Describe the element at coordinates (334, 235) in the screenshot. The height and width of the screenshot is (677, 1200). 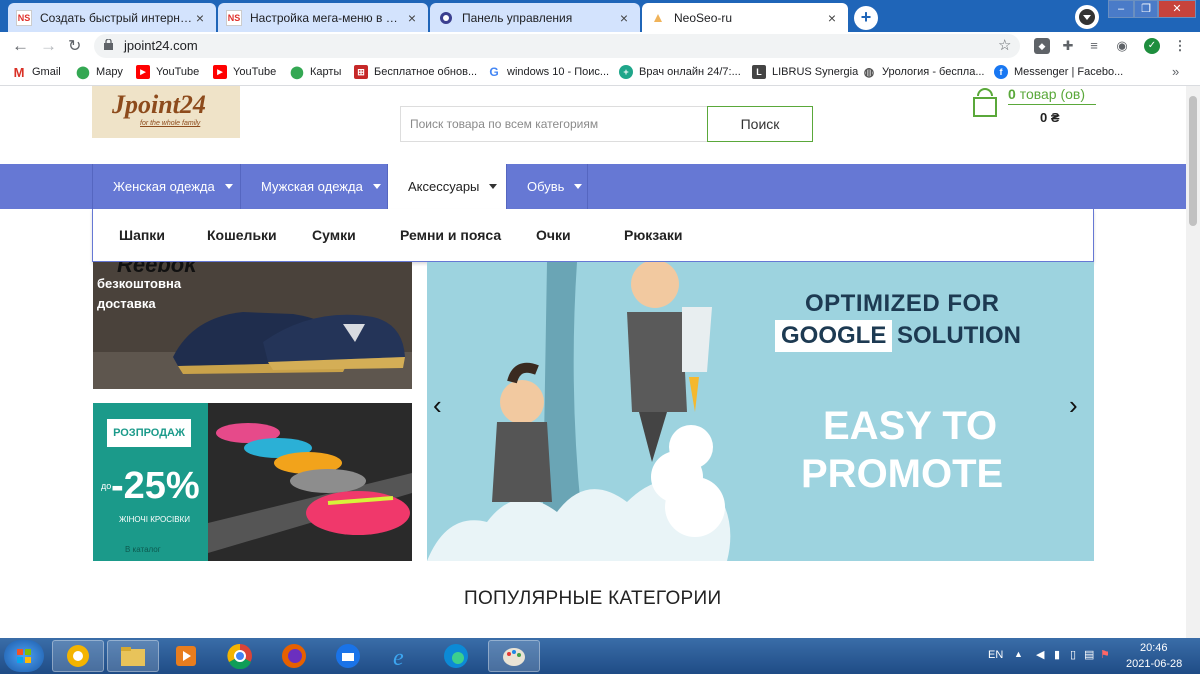
I see `submenu-item: Сумки` at that location.